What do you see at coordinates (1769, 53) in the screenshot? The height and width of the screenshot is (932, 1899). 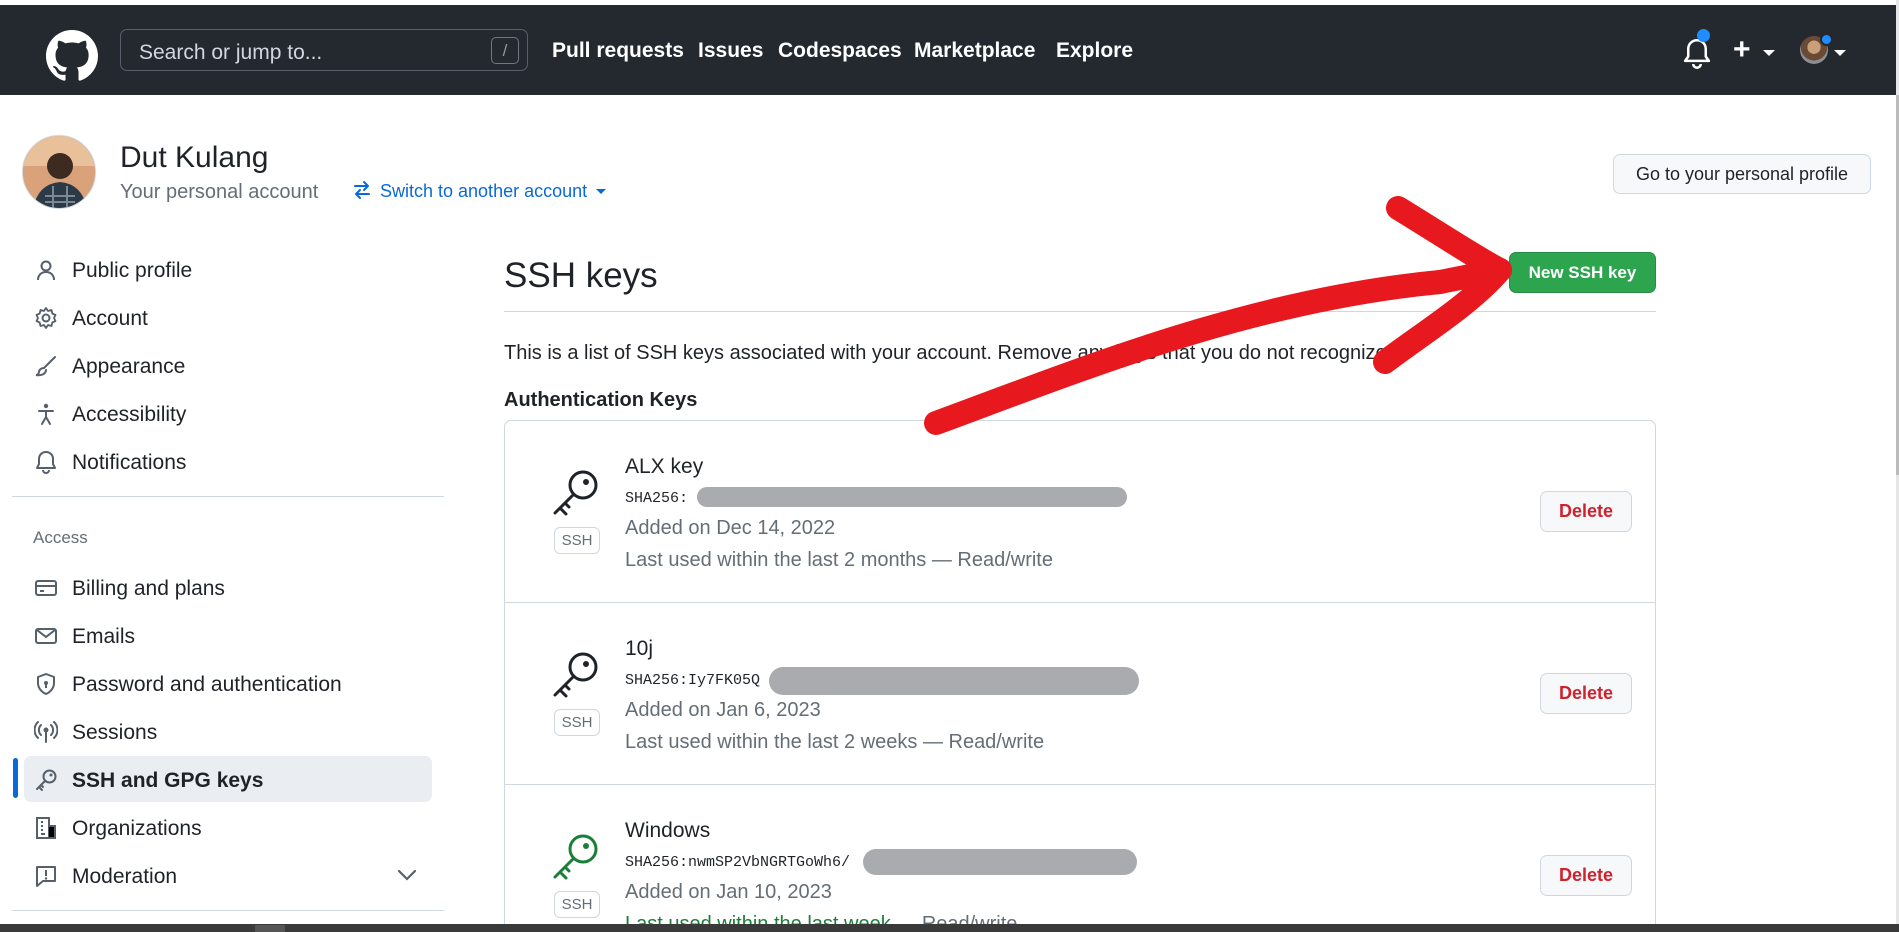 I see `create-chevron-down-icon` at bounding box center [1769, 53].